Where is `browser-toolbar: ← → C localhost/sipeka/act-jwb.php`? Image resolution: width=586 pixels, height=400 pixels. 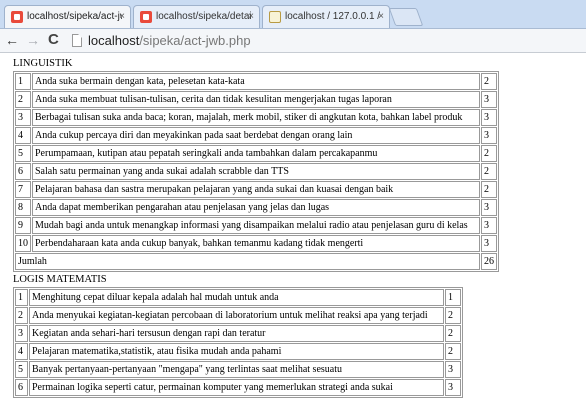
browser-toolbar: ← → C localhost/sipeka/act-jwb.php is located at coordinates (293, 41).